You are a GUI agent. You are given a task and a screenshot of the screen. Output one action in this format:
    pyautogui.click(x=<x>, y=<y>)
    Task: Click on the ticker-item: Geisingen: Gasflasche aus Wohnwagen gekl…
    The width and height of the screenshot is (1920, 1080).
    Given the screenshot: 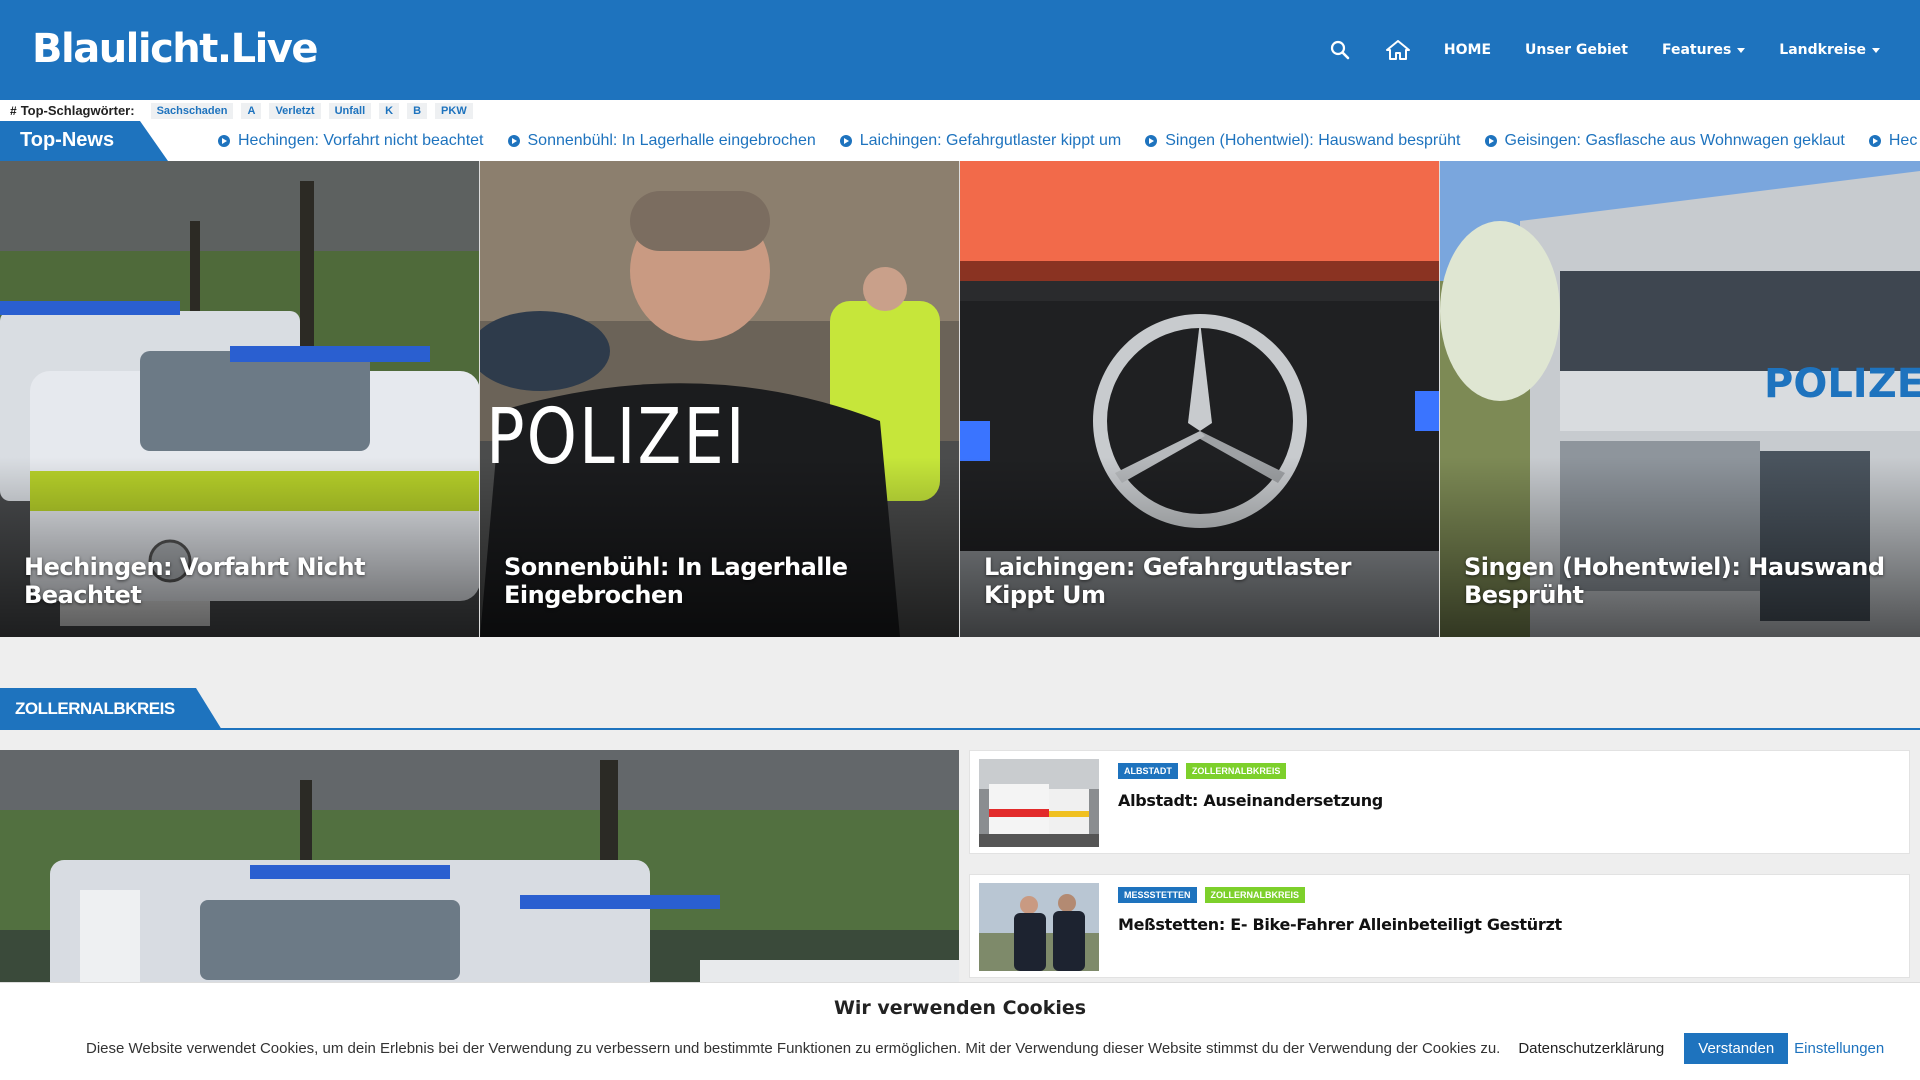 What is the action you would take?
    pyautogui.click(x=1664, y=141)
    